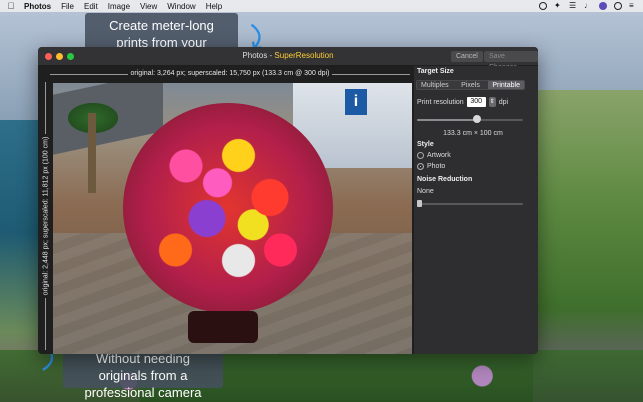 The width and height of the screenshot is (643, 402). What do you see at coordinates (573, 6) in the screenshot?
I see `wifi-icon: ☰` at bounding box center [573, 6].